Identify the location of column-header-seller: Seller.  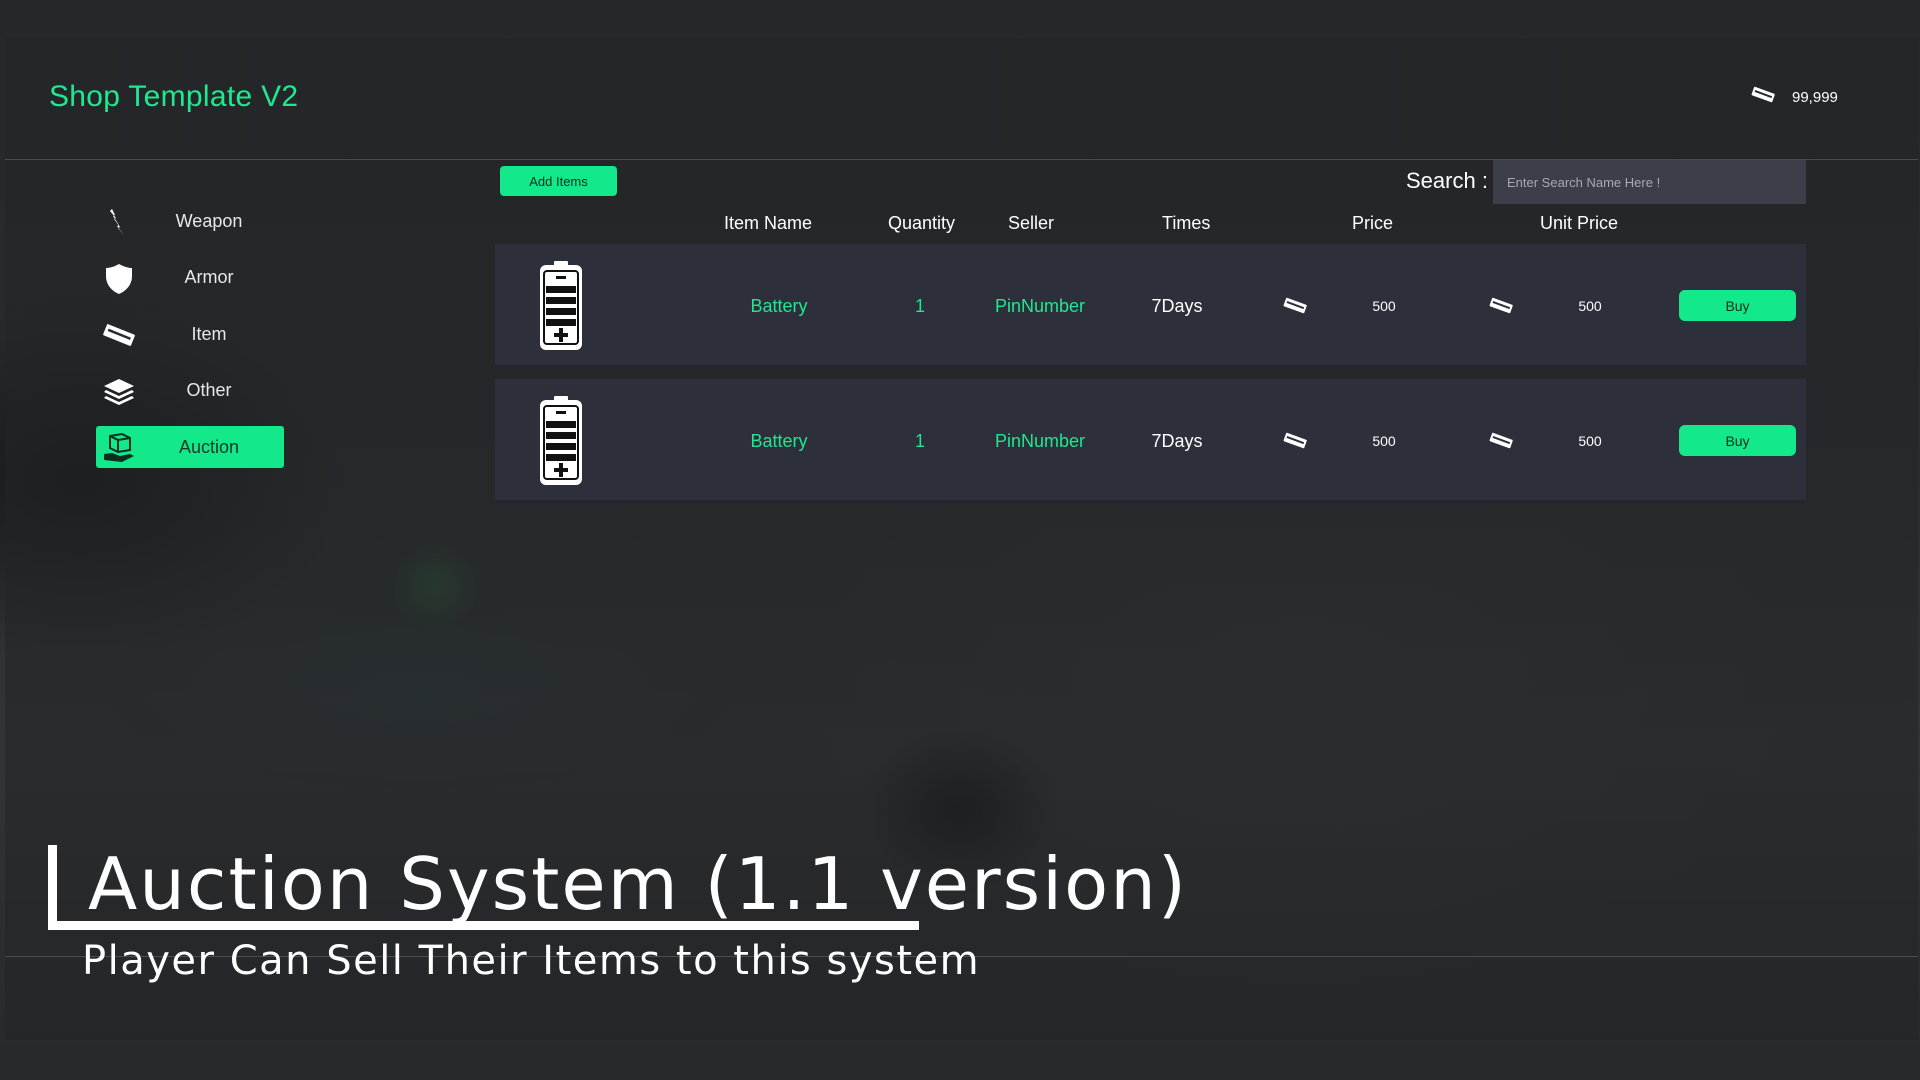
(1031, 223).